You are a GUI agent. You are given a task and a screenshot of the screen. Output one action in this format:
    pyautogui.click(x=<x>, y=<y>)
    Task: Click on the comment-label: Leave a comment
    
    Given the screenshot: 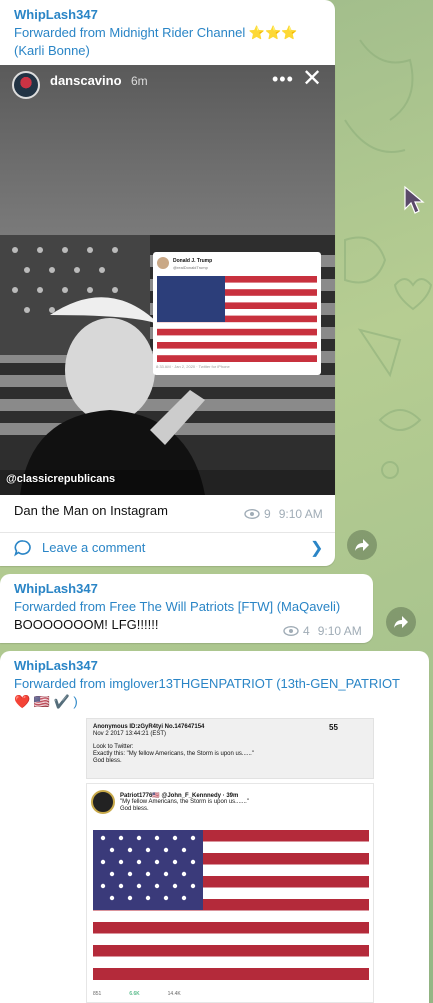 What is the action you would take?
    pyautogui.click(x=94, y=547)
    